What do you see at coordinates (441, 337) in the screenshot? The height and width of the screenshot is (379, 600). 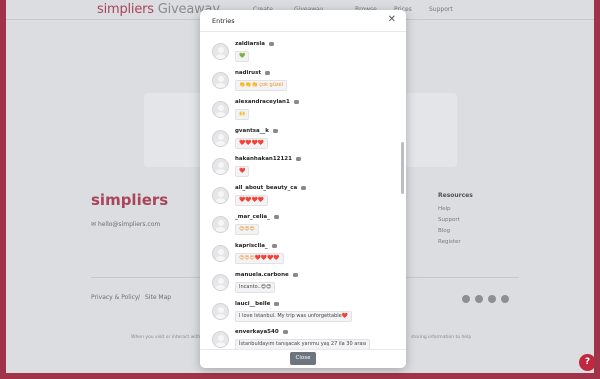 I see `cookie-notice-right: storing information to help` at bounding box center [441, 337].